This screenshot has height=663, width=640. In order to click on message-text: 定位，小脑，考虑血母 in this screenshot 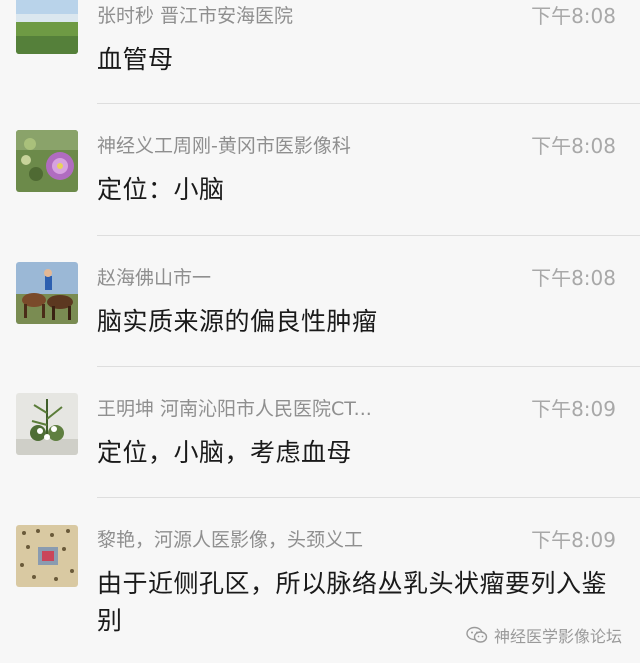, I will do `click(357, 452)`.